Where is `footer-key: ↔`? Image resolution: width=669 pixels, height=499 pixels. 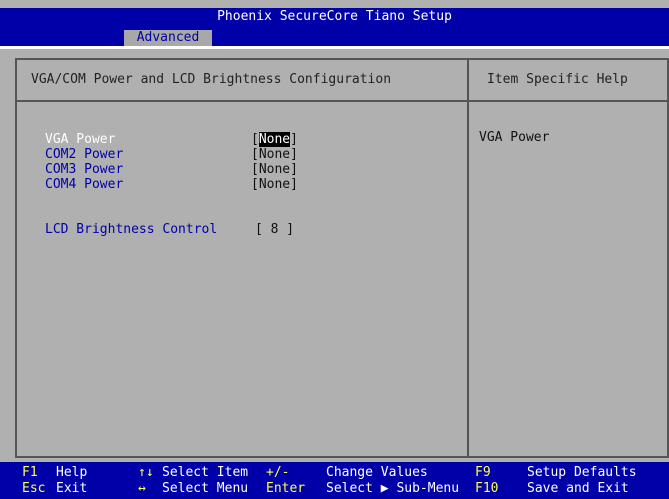
footer-key: ↔ is located at coordinates (142, 488).